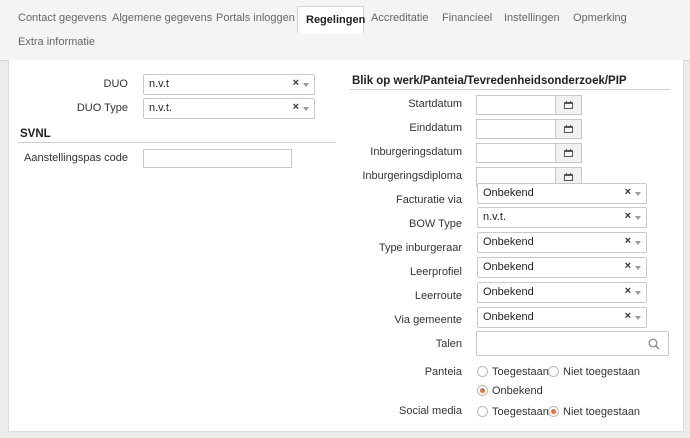 This screenshot has width=690, height=438. What do you see at coordinates (420, 248) in the screenshot?
I see `type-inburgeraar-label: Type inburgeraar` at bounding box center [420, 248].